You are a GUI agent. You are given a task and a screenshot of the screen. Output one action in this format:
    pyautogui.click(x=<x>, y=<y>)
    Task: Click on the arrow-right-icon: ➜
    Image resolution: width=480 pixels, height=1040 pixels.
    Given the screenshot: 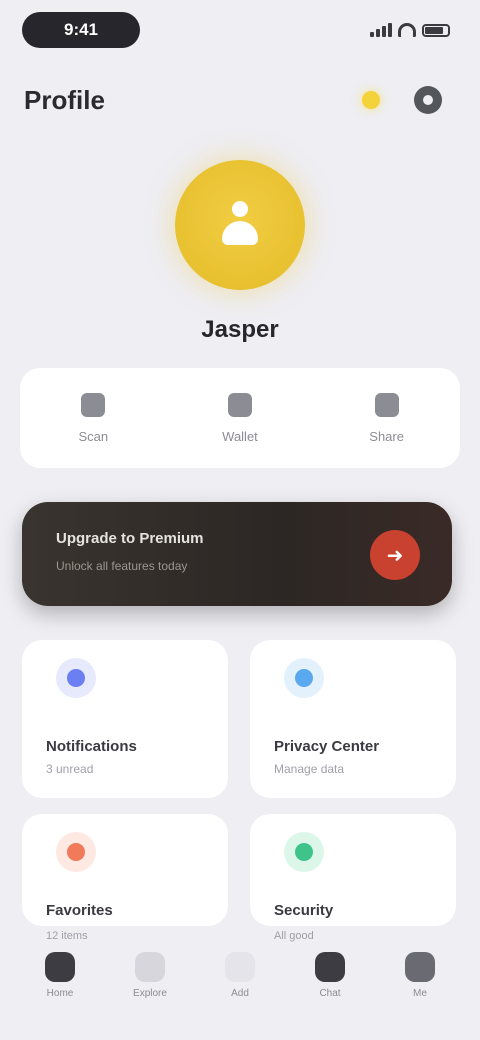 What is the action you would take?
    pyautogui.click(x=395, y=555)
    